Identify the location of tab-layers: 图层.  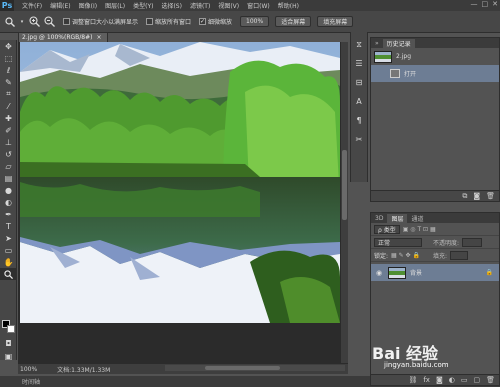
(397, 218).